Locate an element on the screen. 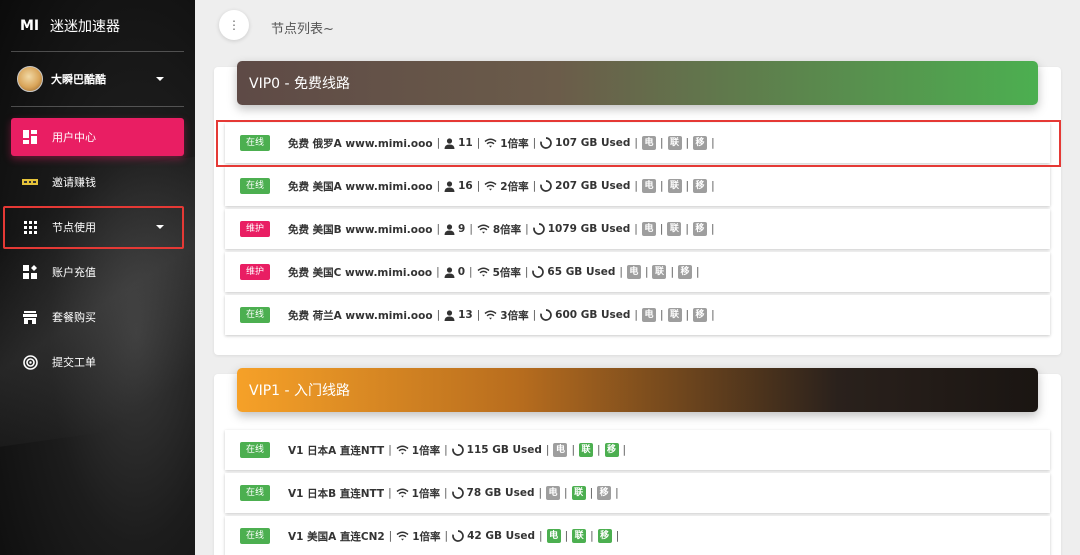 Image resolution: width=1080 pixels, height=555 pixels. user-name: 大瞬巴酷酷 is located at coordinates (78, 79).